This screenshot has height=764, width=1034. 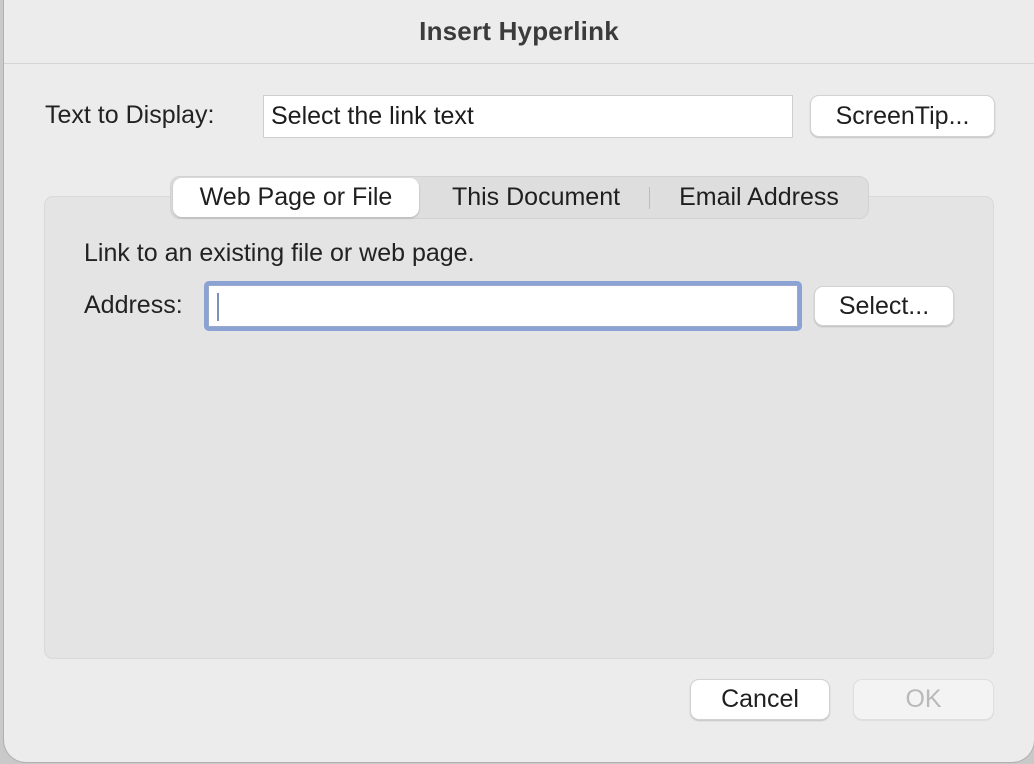 I want to click on address-input, so click(x=503, y=306).